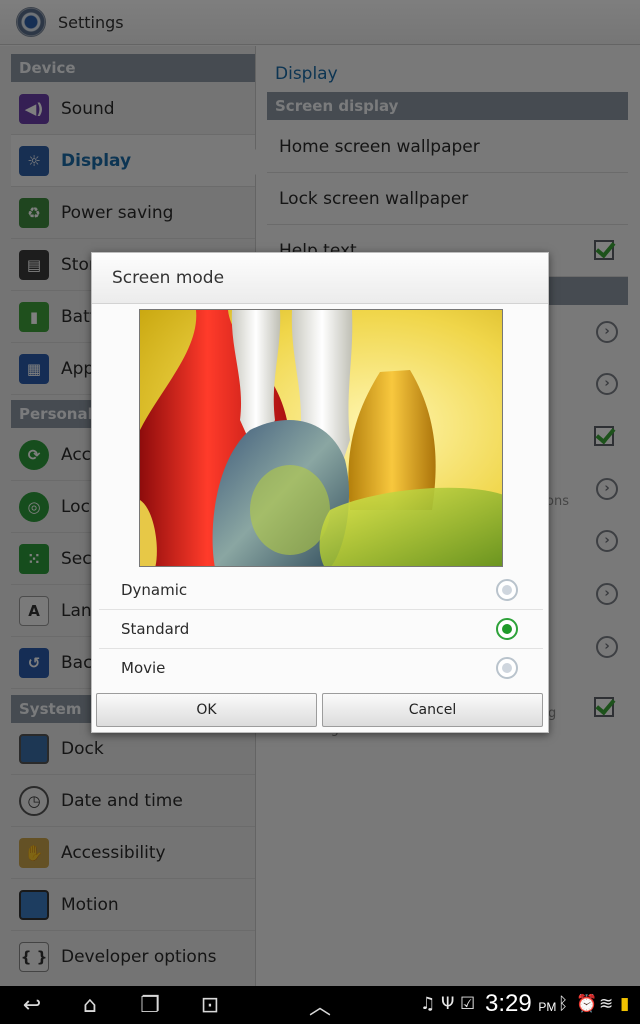  Describe the element at coordinates (155, 629) in the screenshot. I see `option-label: Standard` at that location.